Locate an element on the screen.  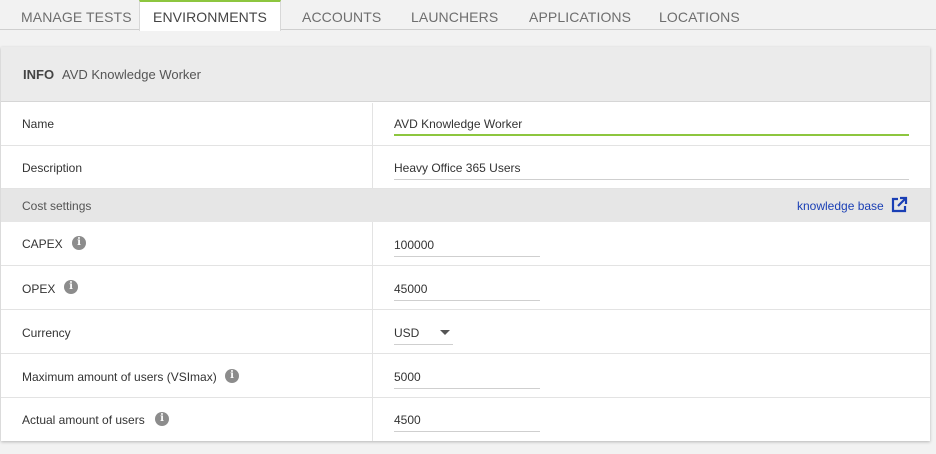
description-label: Description is located at coordinates (52, 168).